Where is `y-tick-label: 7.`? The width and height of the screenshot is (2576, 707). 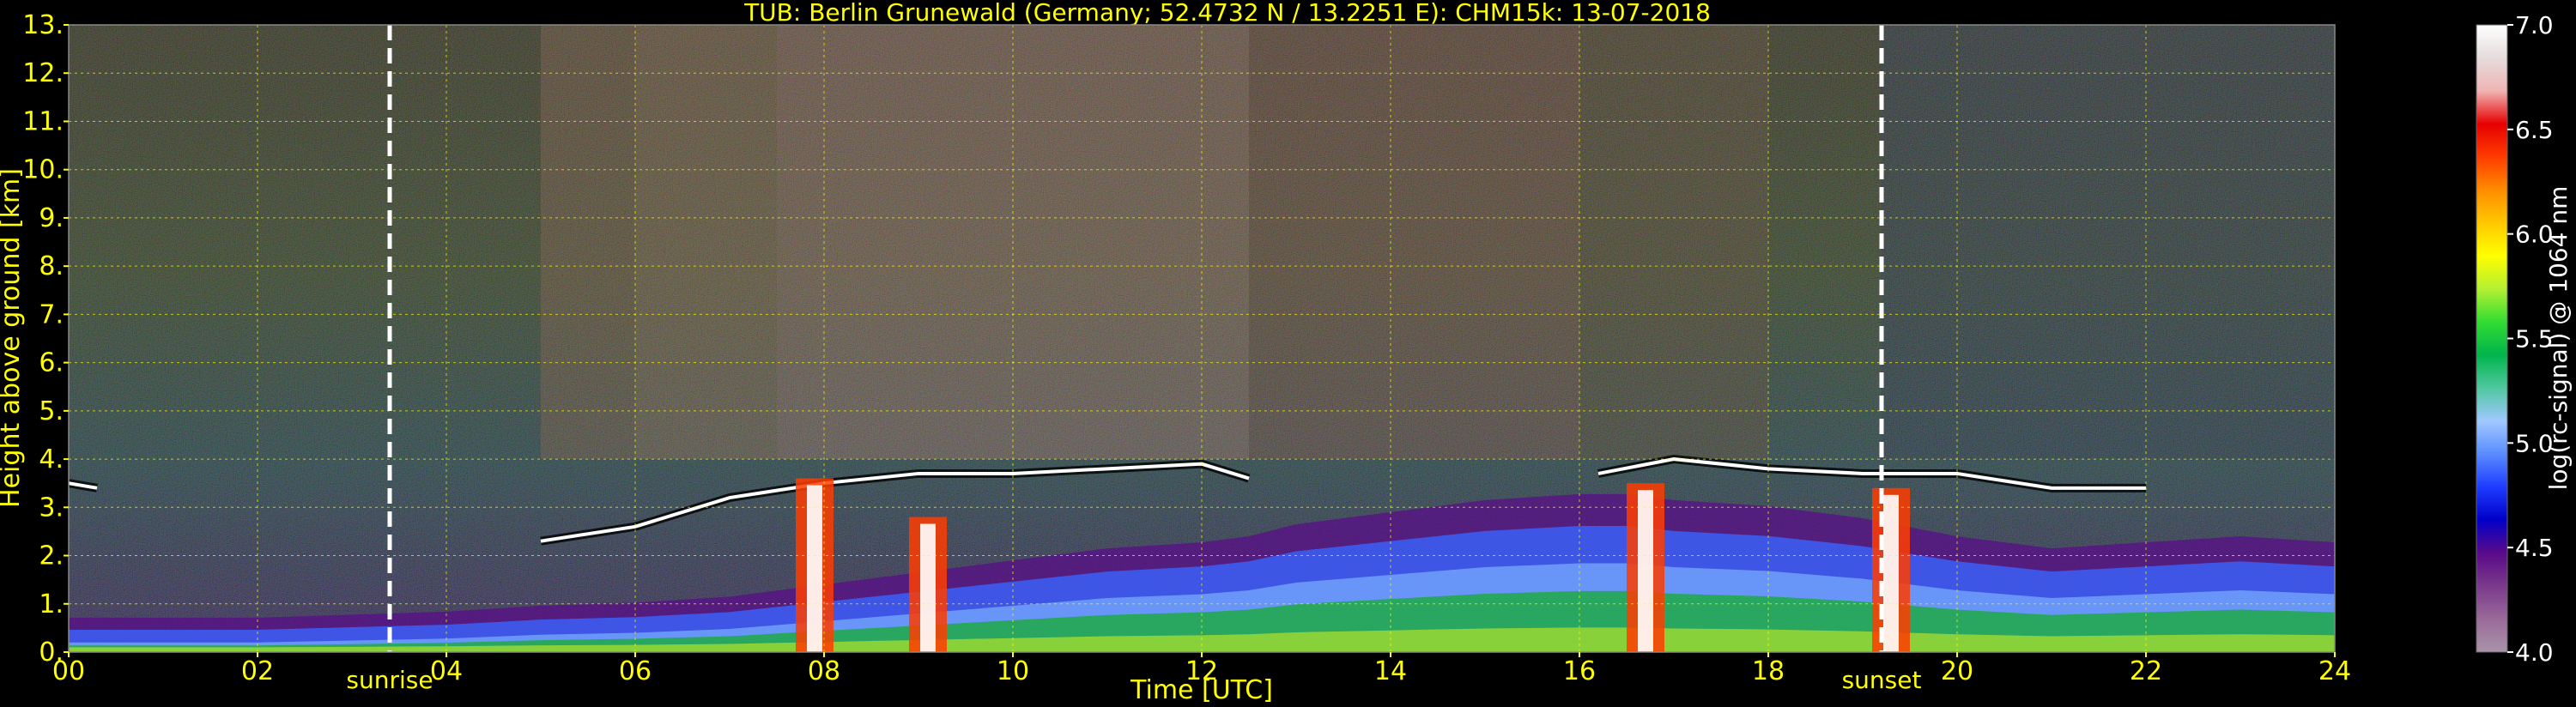
y-tick-label: 7. is located at coordinates (51, 314).